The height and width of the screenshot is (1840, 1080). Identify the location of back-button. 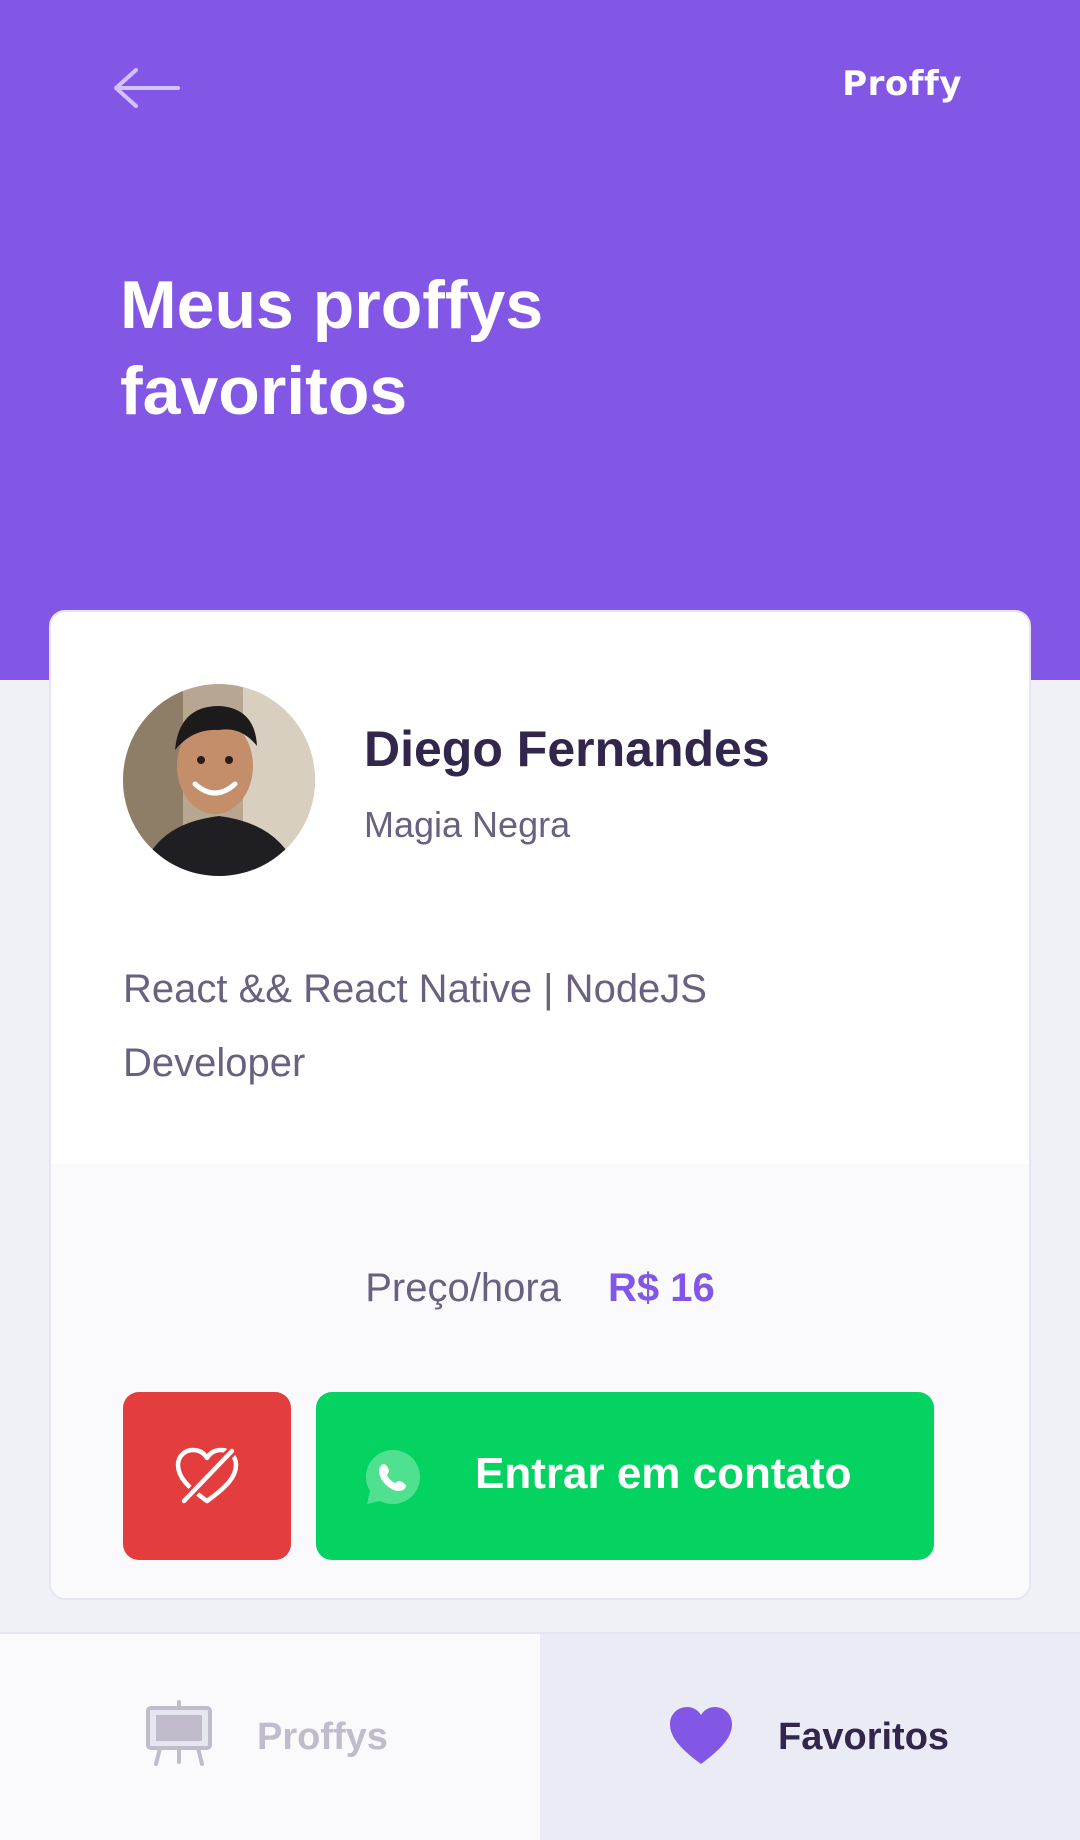
(147, 88).